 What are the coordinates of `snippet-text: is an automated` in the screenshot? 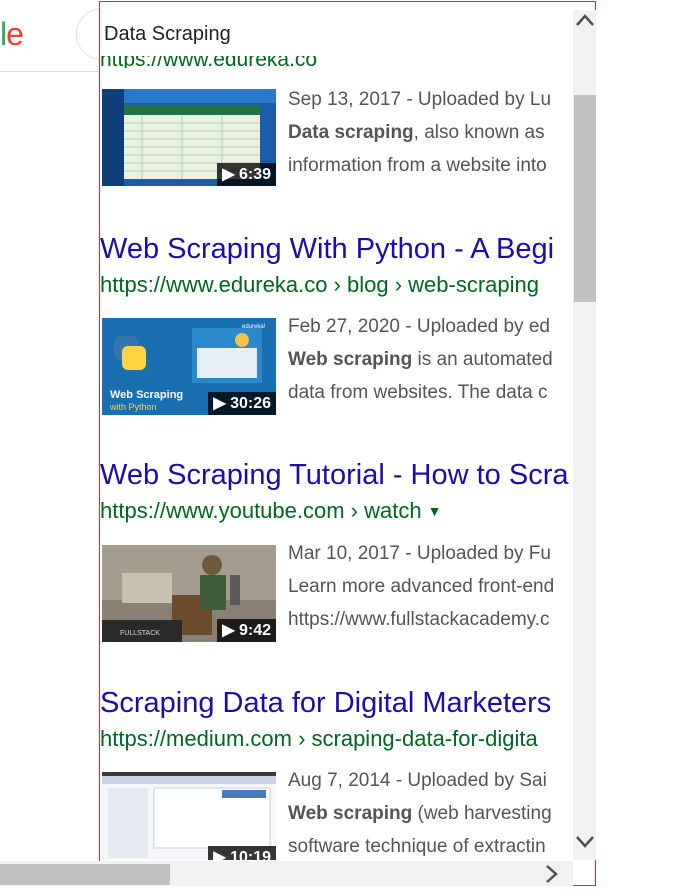 It's located at (482, 359).